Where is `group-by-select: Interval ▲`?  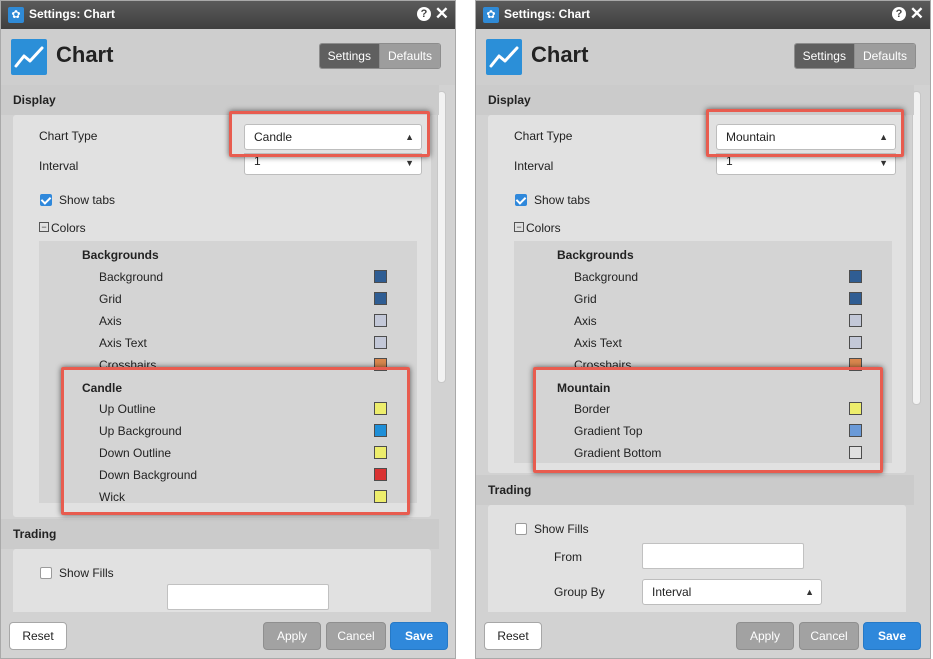
group-by-select: Interval ▲ is located at coordinates (732, 592).